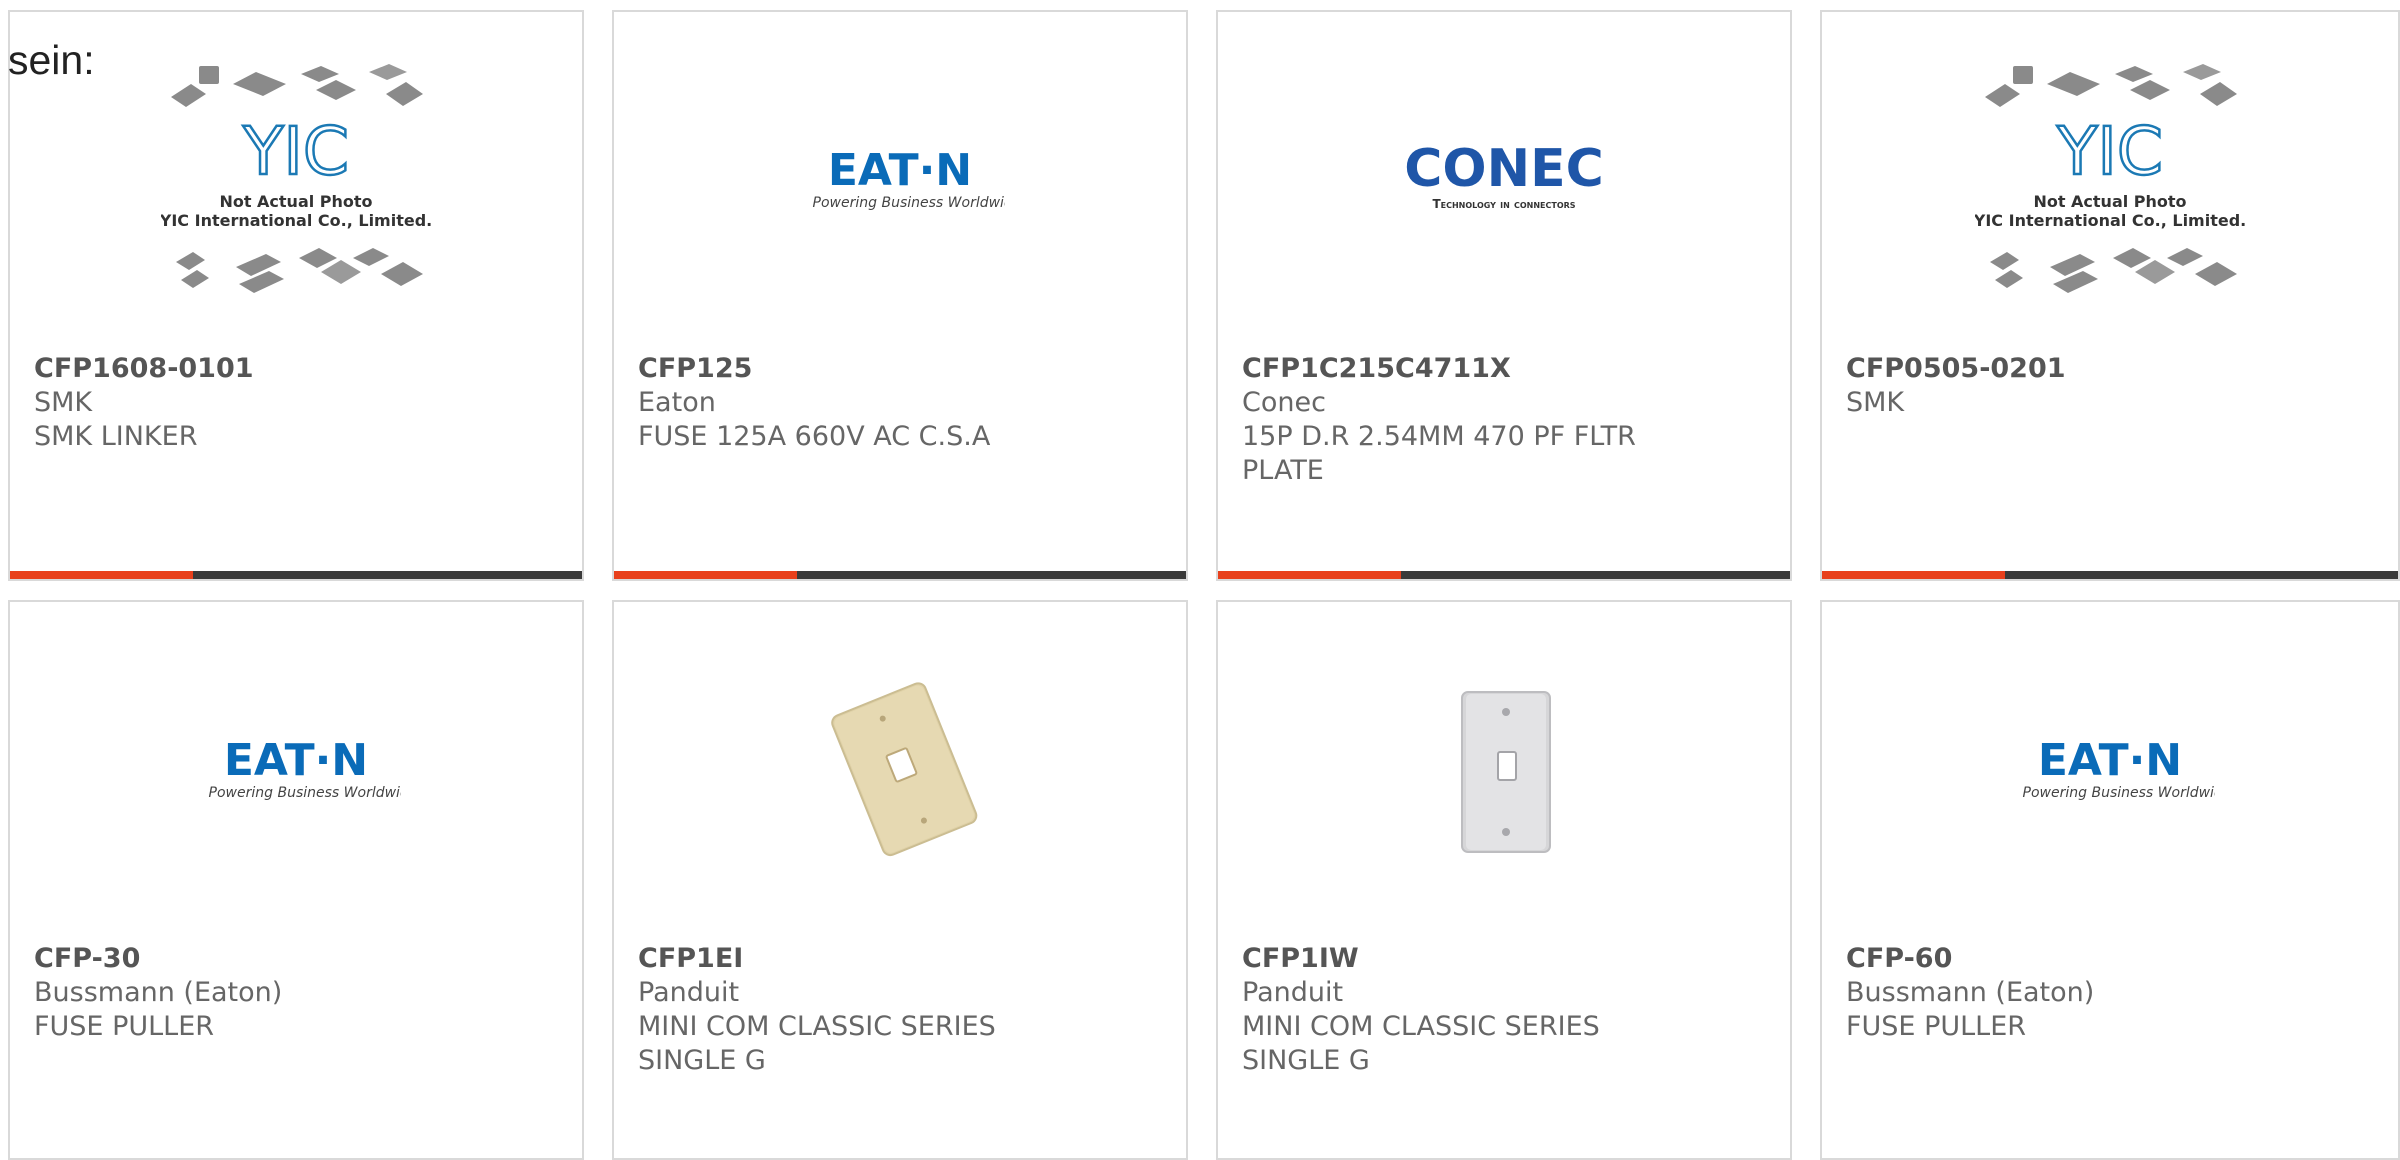 This screenshot has width=2400, height=1160. I want to click on part-number: CFP1IW, so click(1504, 959).